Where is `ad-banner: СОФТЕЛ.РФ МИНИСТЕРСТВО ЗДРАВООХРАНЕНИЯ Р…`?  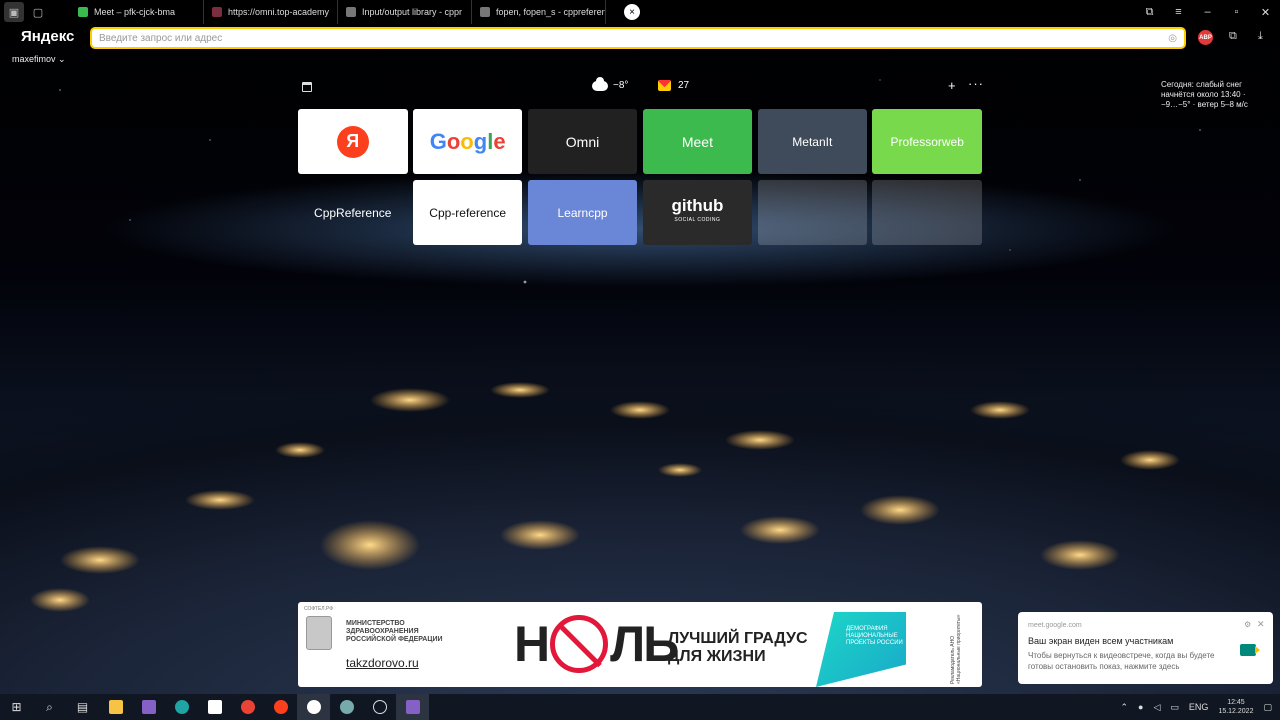 ad-banner: СОФТЕЛ.РФ МИНИСТЕРСТВО ЗДРАВООХРАНЕНИЯ Р… is located at coordinates (640, 644).